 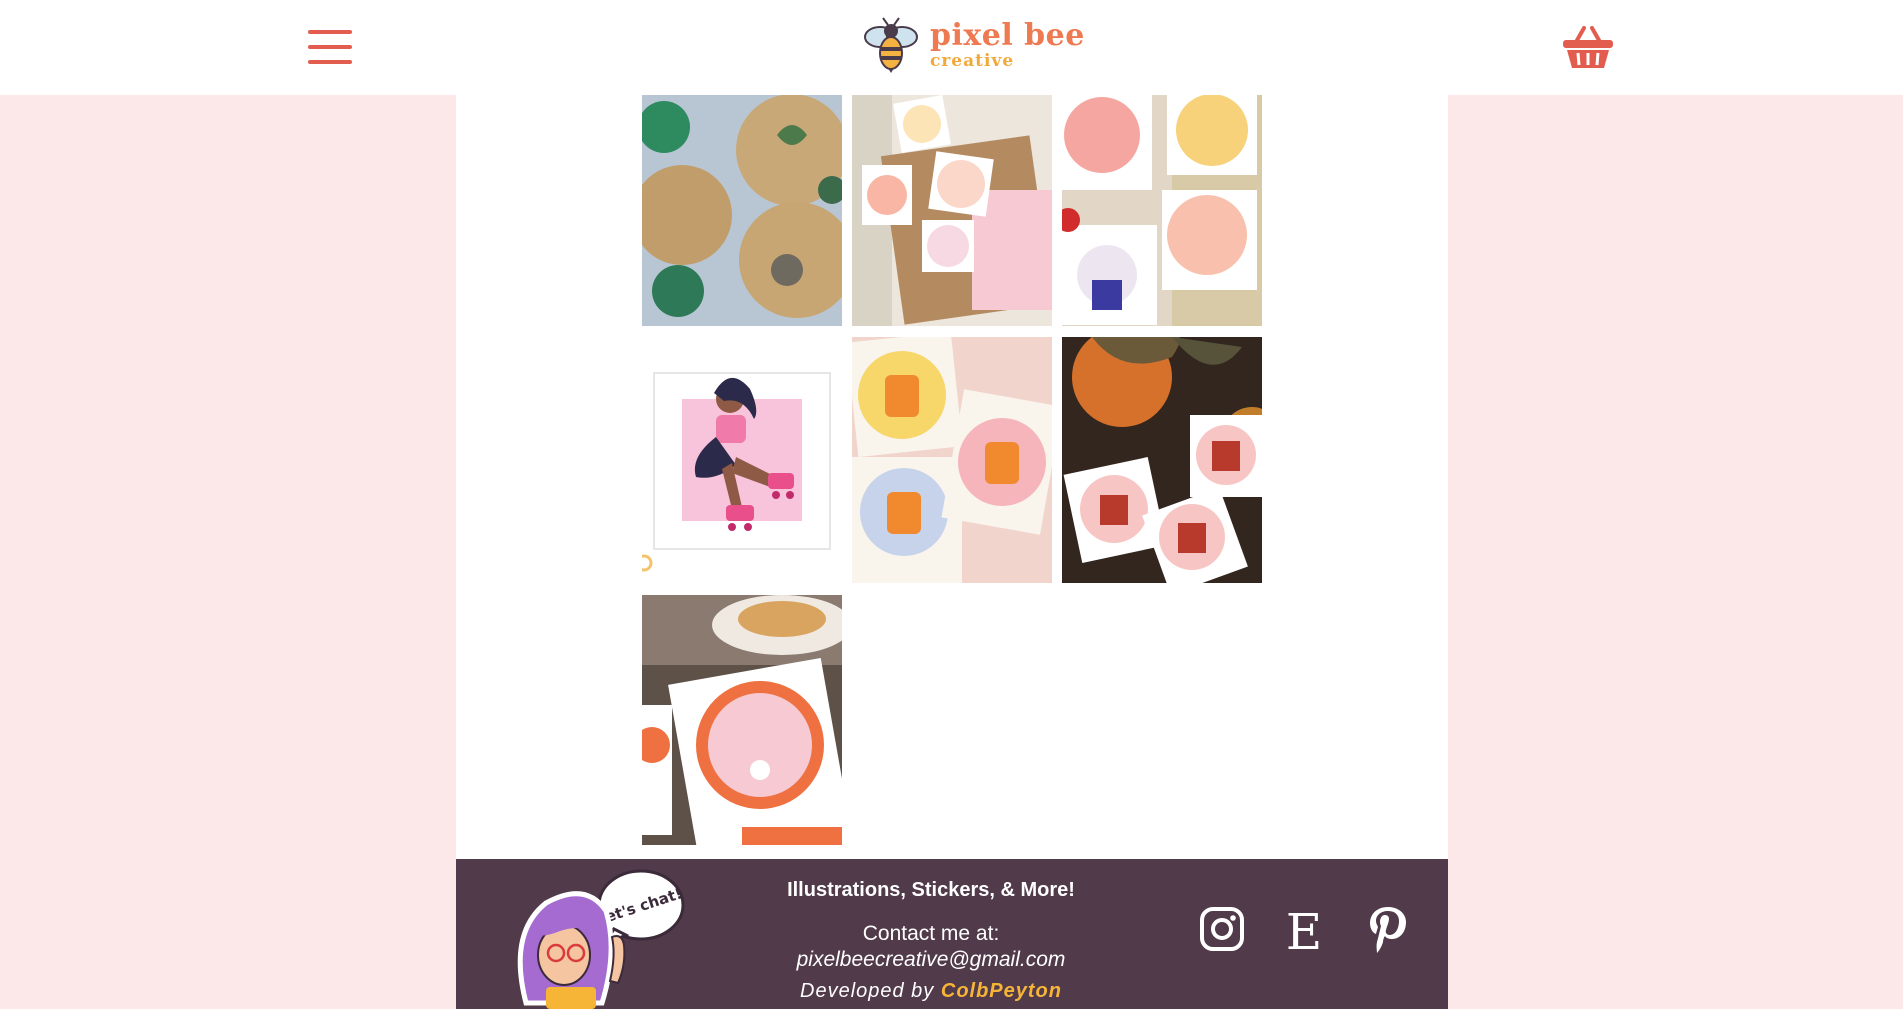 I want to click on roller-skate-illustration-image, so click(x=742, y=460).